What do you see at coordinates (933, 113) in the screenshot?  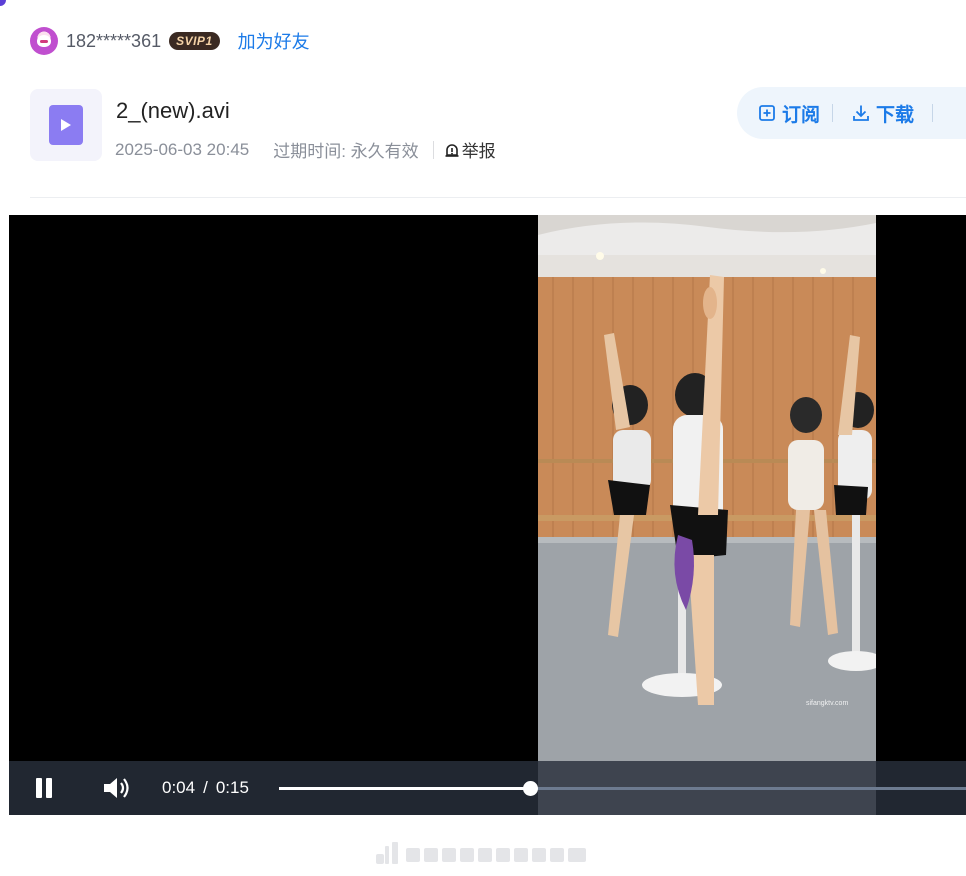 I see `action-divider-end` at bounding box center [933, 113].